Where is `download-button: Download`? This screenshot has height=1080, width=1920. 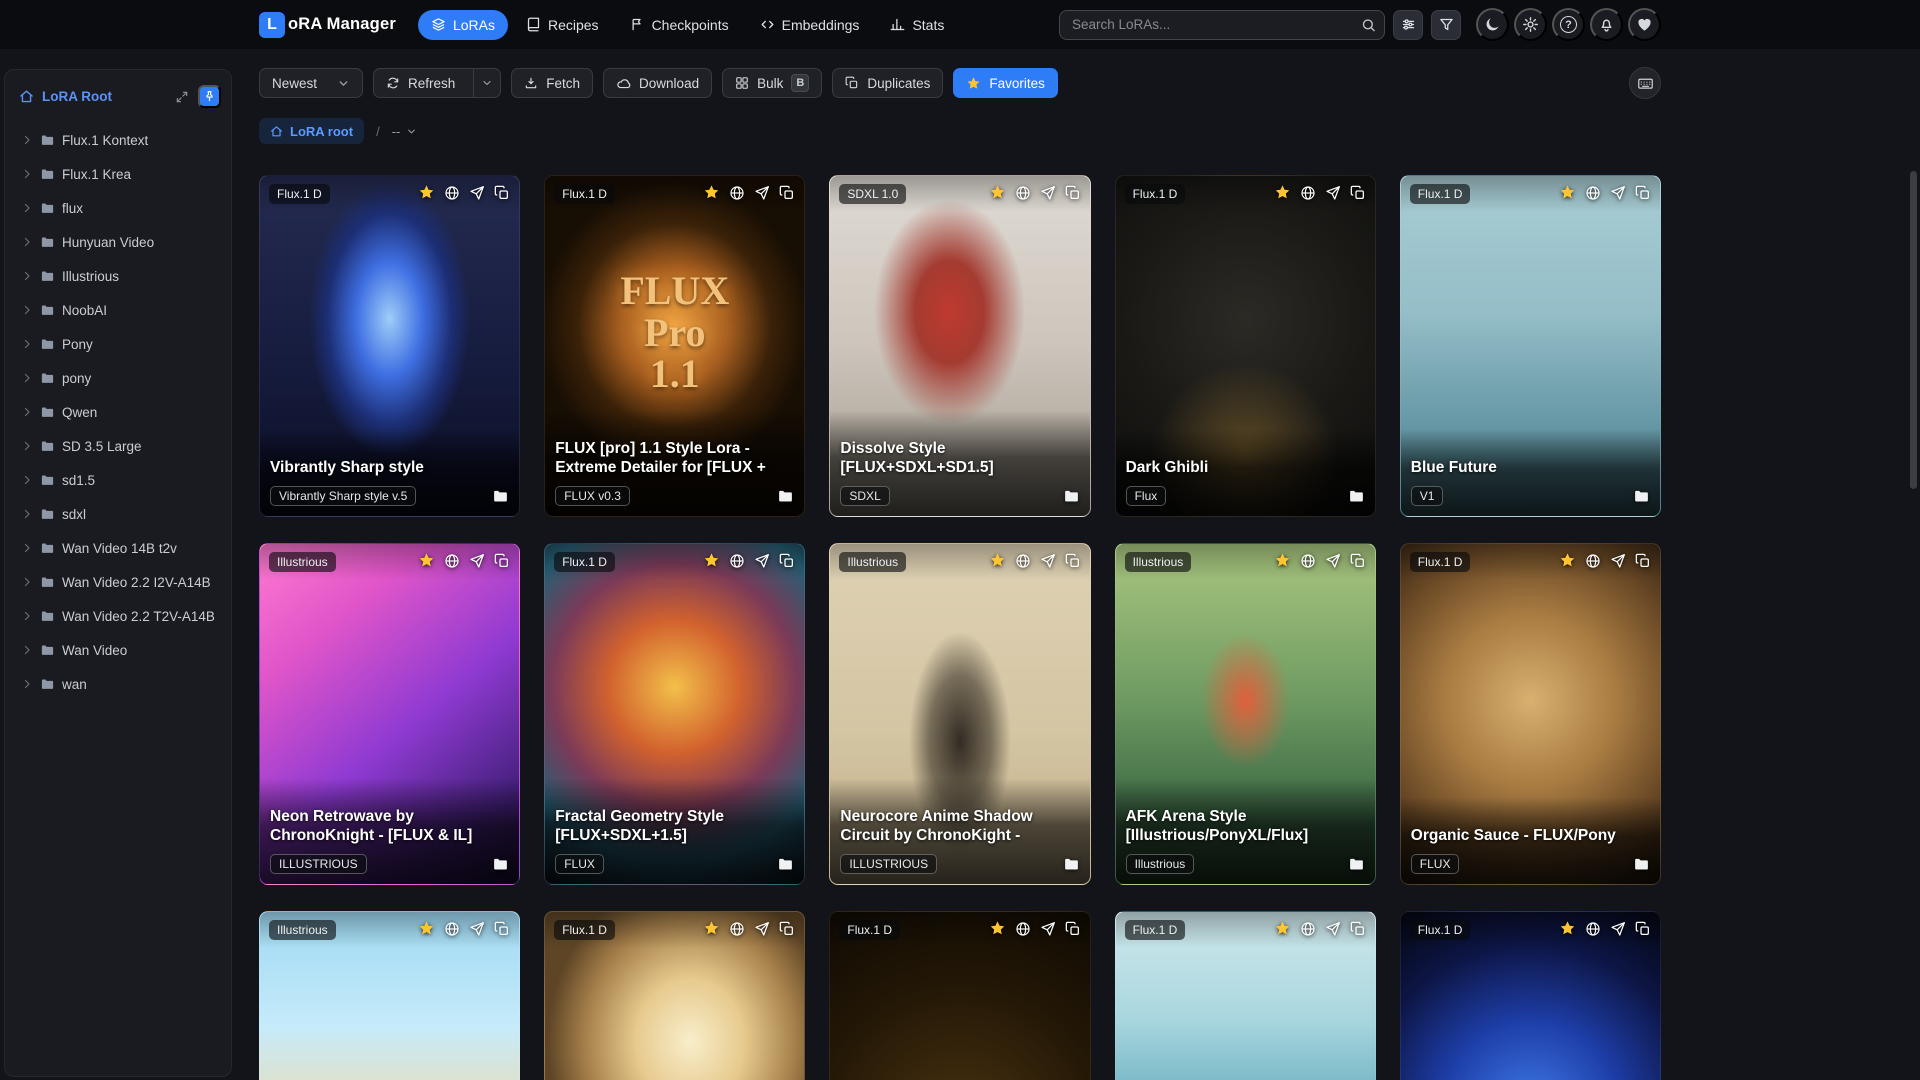 download-button: Download is located at coordinates (658, 83).